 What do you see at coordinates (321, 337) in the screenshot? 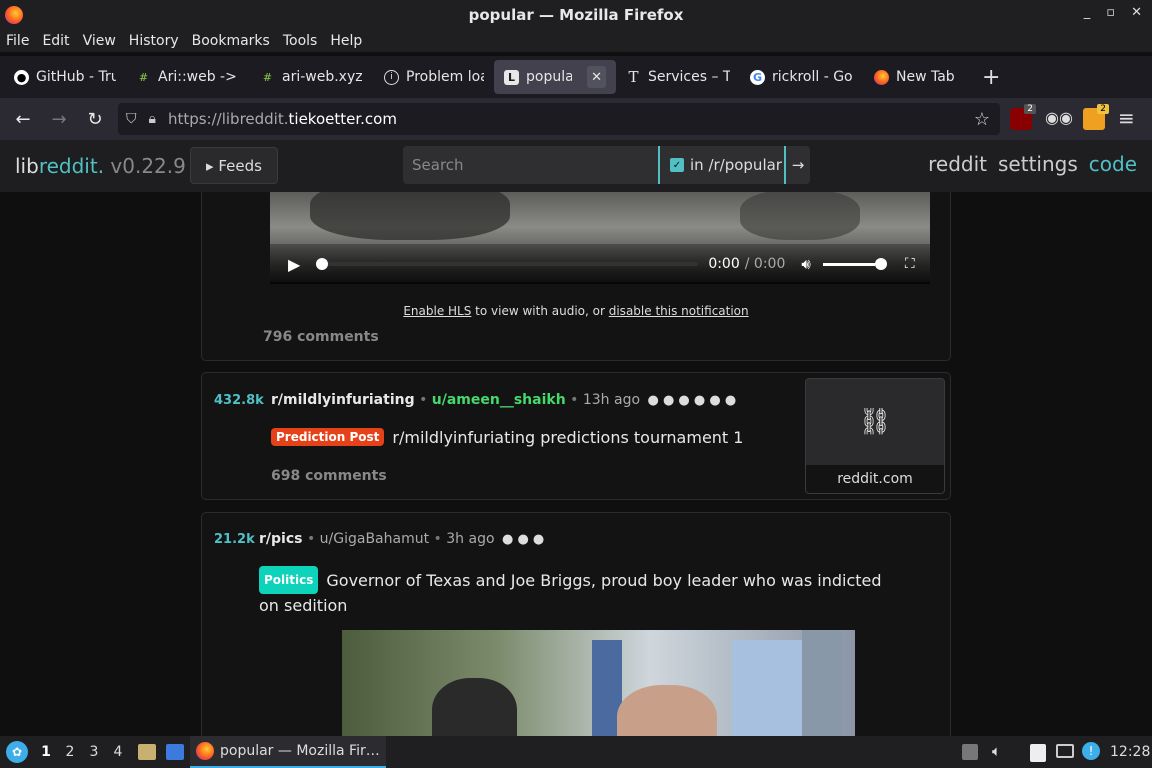
I see `comments-link: 796 comments` at bounding box center [321, 337].